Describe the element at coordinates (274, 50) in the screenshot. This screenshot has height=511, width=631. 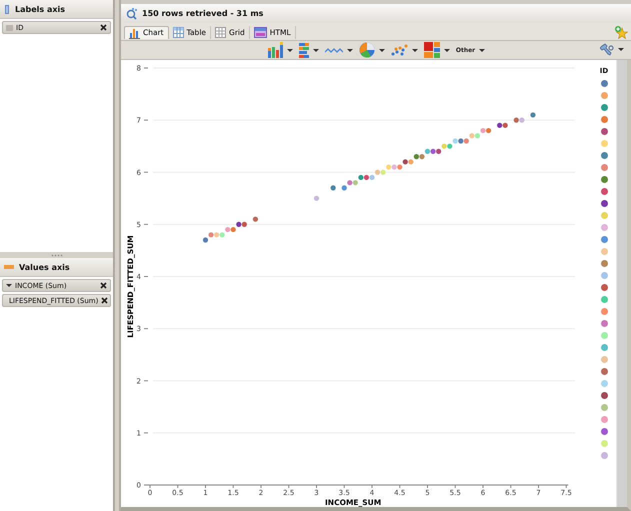
I see `stacked-bar-chart-icon` at that location.